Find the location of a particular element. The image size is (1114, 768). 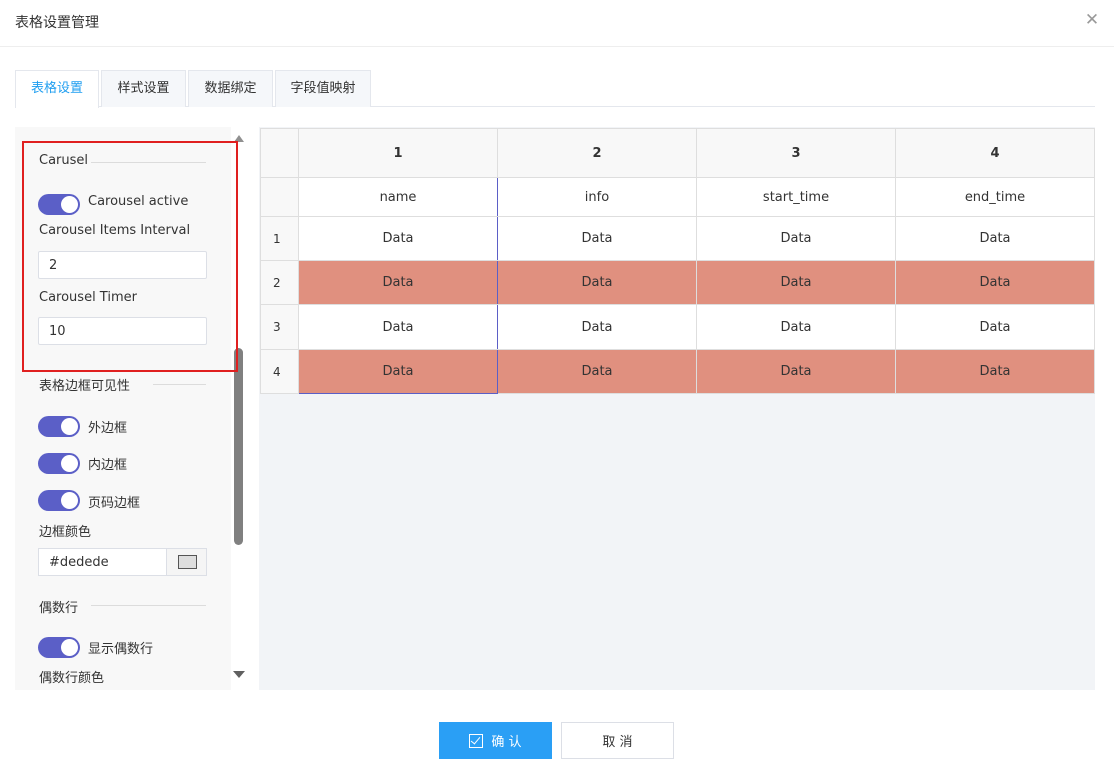

close-icon: ✕ is located at coordinates (1092, 20).